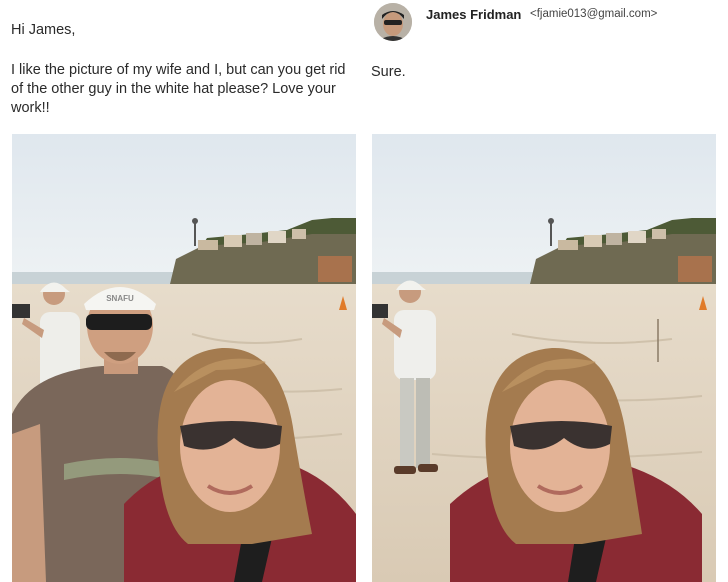 This screenshot has height=582, width=728. I want to click on sender-avatar, so click(393, 22).